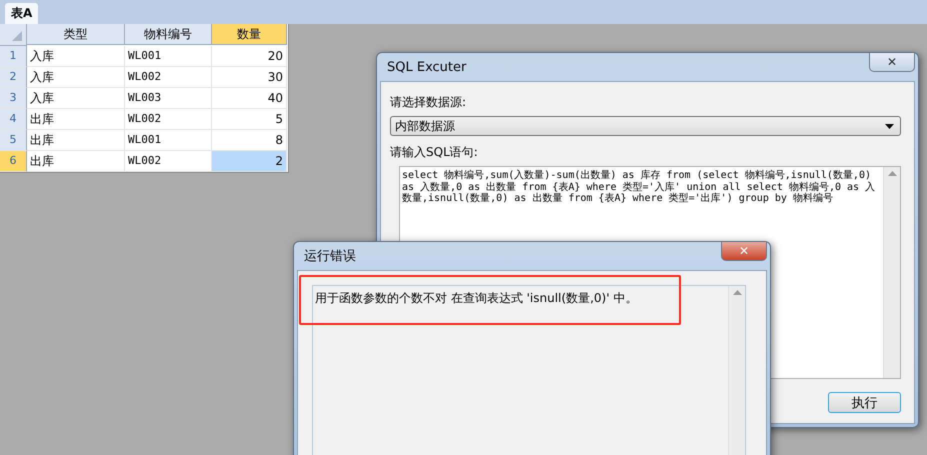  I want to click on error-message: 用于函数参数的个数不对 在查询表达式 'isnull(数量,0)' 中。, so click(476, 298).